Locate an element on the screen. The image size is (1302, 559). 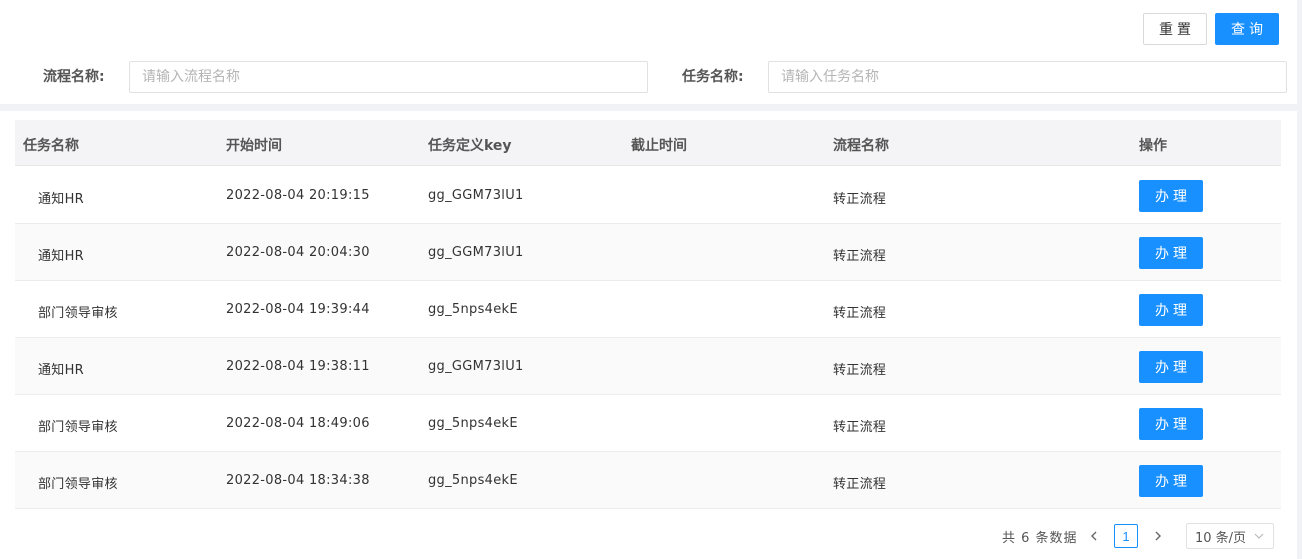
header-task-name: 任务名称 is located at coordinates (51, 146).